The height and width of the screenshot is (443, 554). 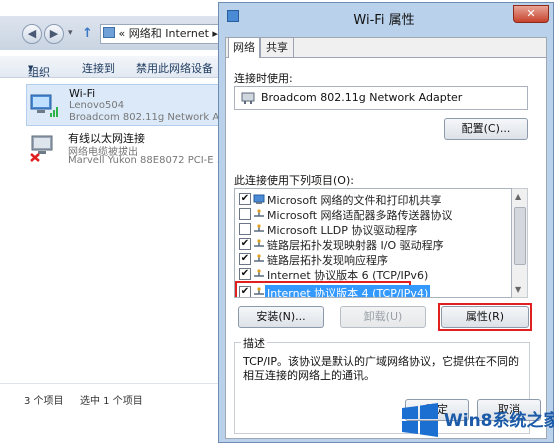 I want to click on disable-device-button: 禁用此网络设备, so click(x=174, y=68).